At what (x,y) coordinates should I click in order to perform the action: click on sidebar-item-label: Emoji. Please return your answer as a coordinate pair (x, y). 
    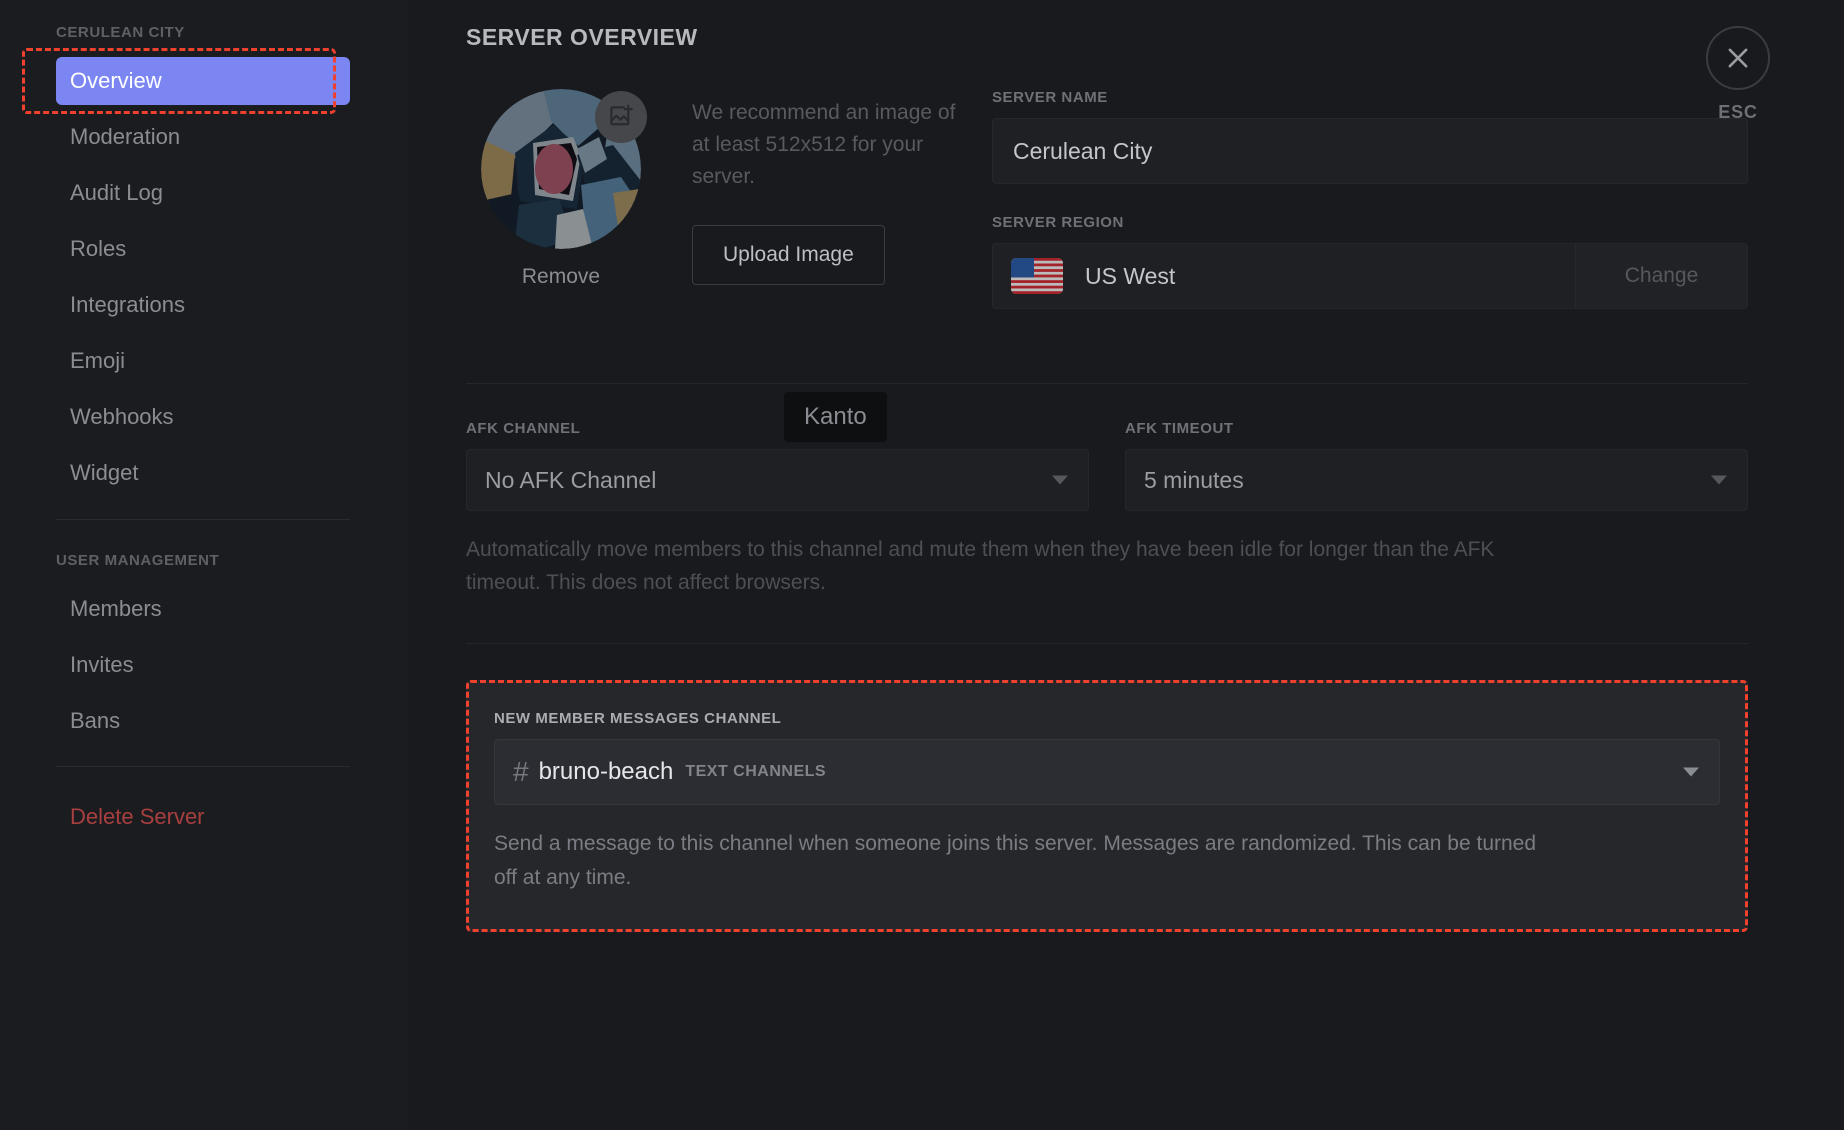
    Looking at the image, I should click on (98, 360).